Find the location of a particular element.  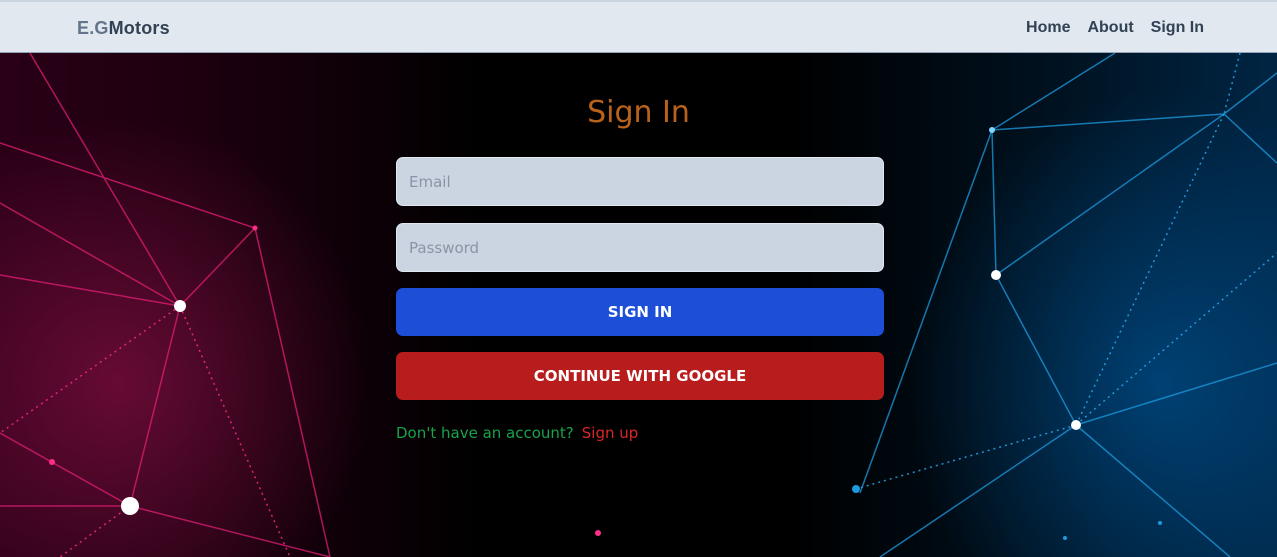

top-navbar: E.GMotors Home About Sign In is located at coordinates (638, 26).